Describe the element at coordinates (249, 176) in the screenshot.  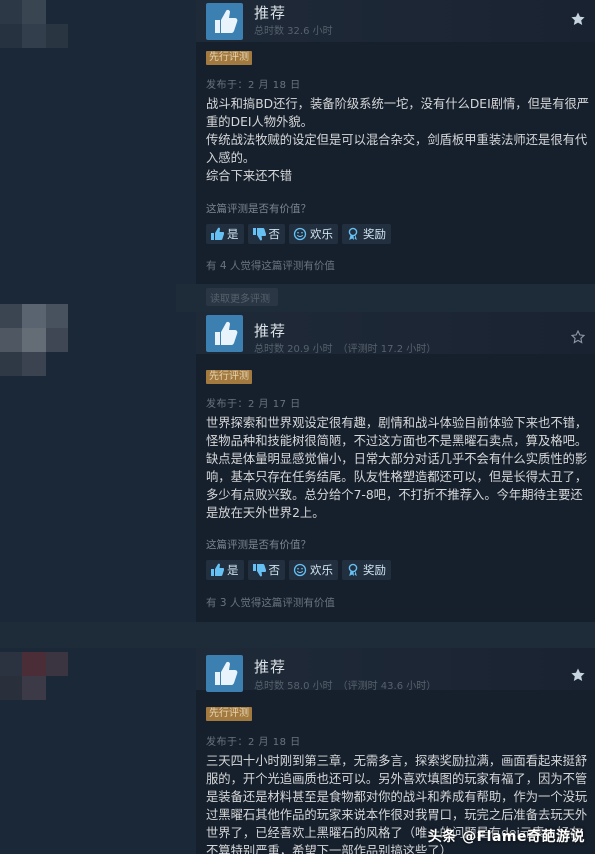
I see `review-paragraph: 综合下来还不错` at that location.